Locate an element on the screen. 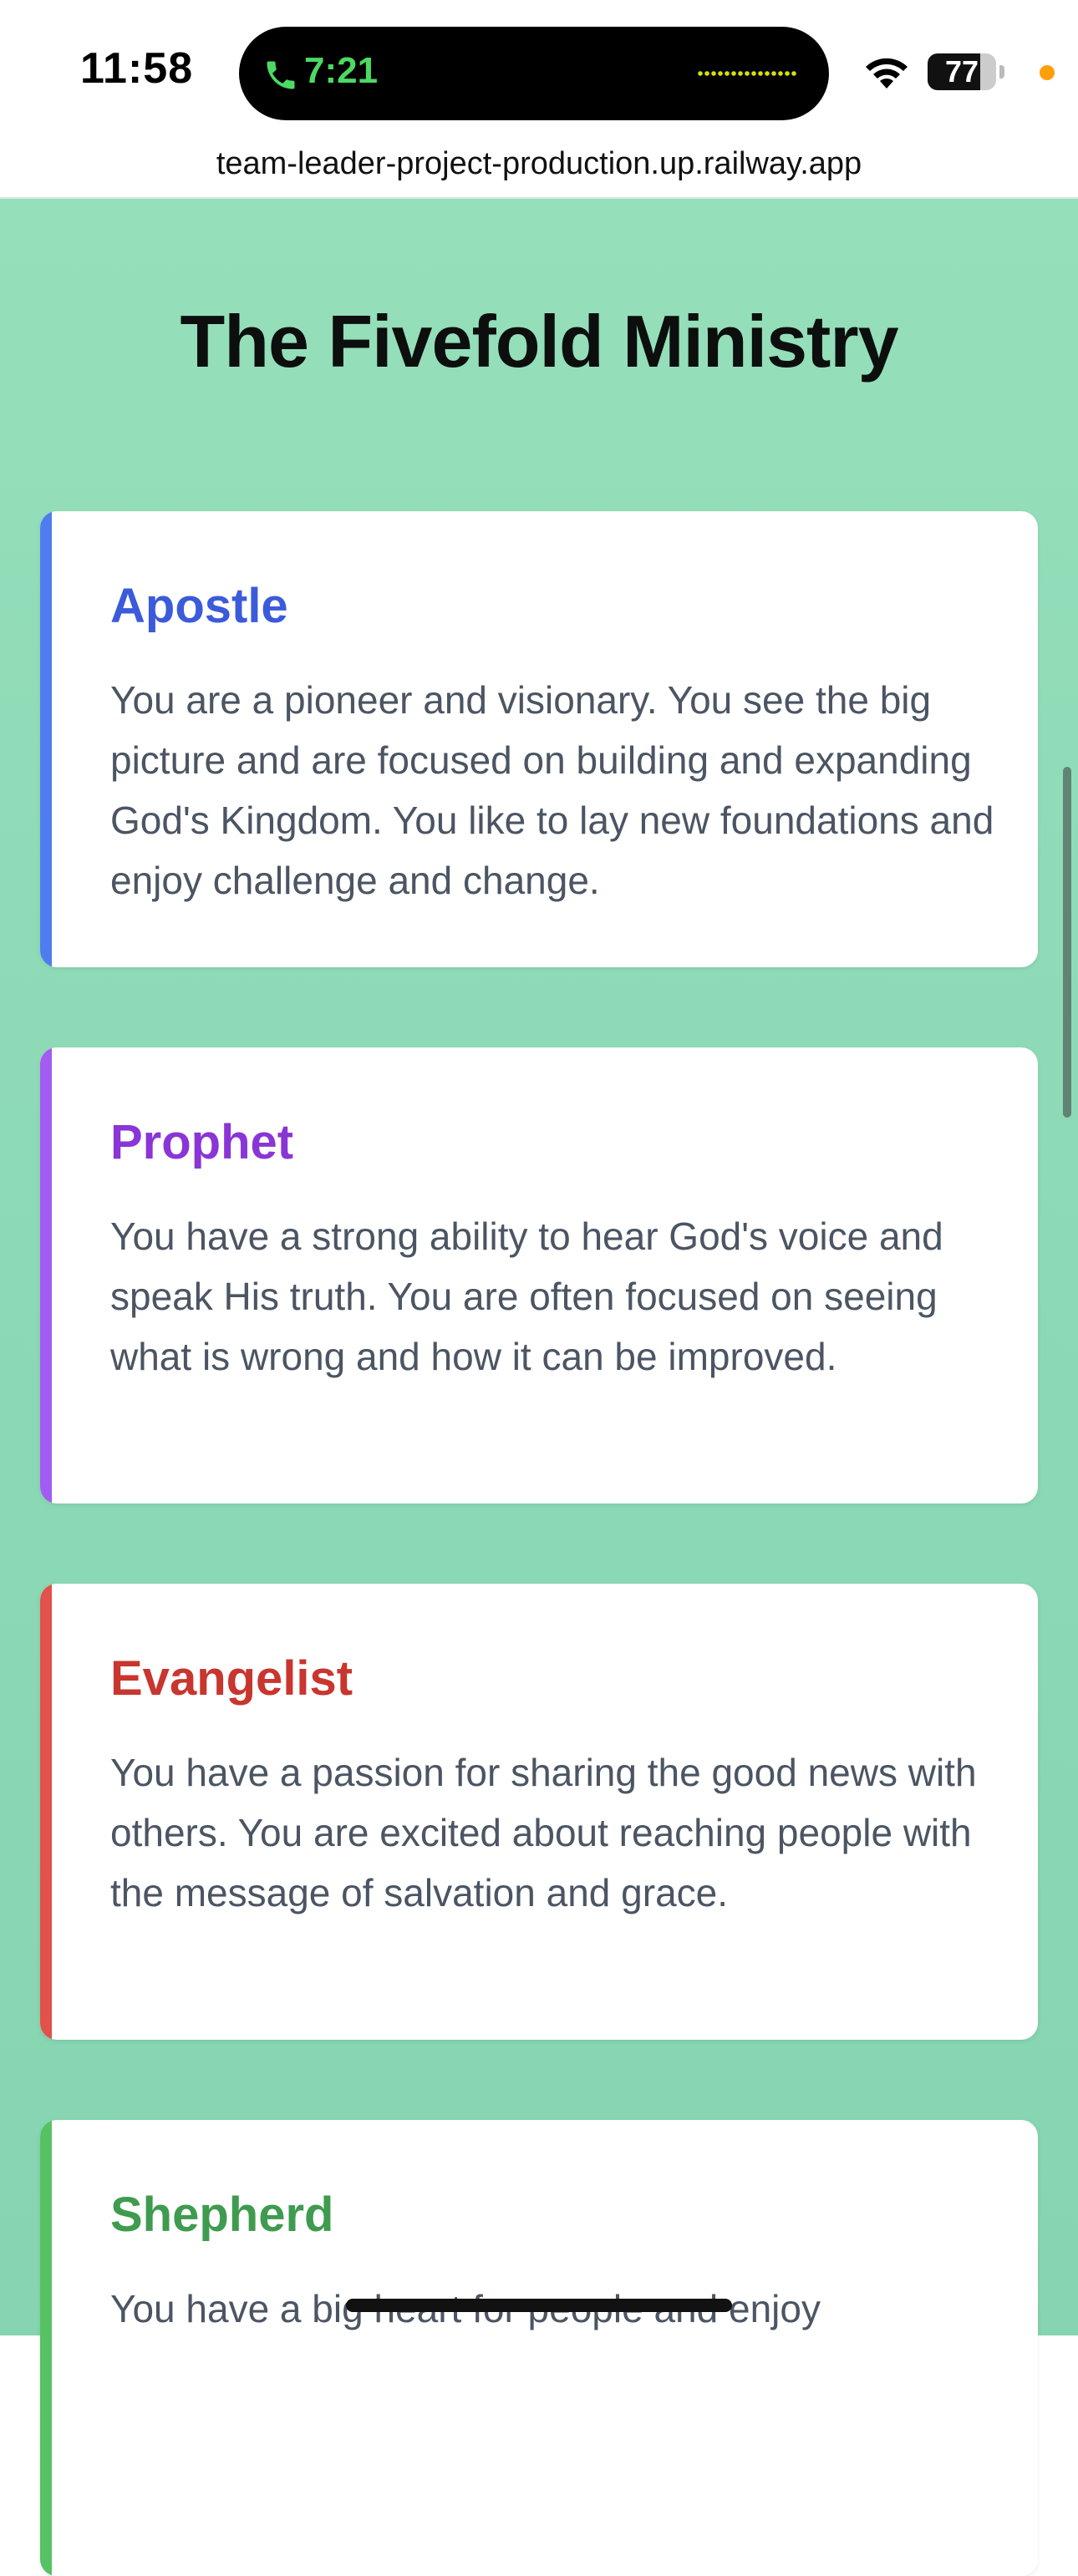  battery-icon: 77 is located at coordinates (966, 71).